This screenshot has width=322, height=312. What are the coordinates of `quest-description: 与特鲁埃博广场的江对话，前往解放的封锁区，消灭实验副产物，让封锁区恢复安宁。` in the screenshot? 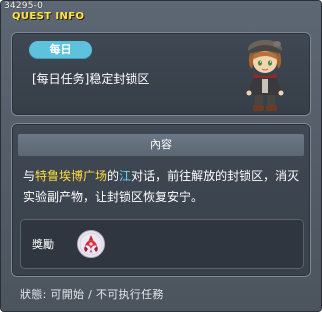 It's located at (164, 187).